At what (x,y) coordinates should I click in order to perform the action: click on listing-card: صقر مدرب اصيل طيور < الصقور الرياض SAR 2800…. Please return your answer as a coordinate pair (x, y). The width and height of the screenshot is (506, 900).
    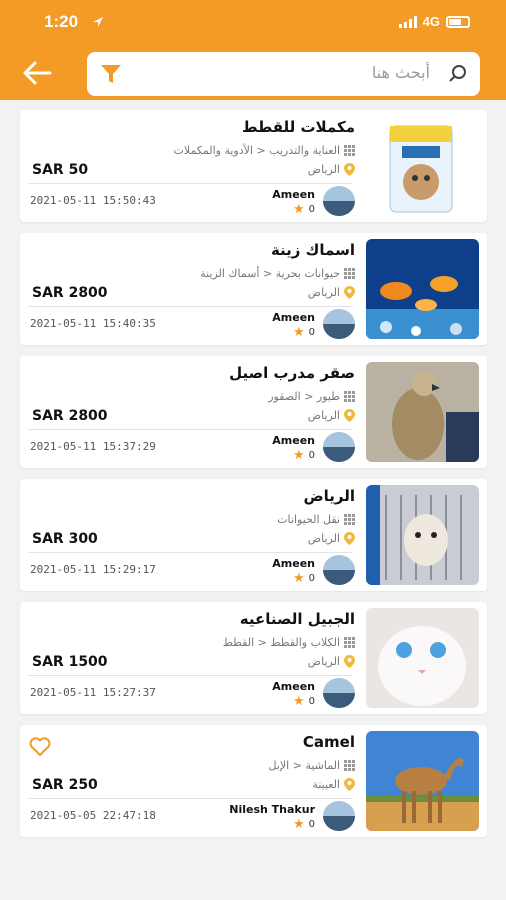
    Looking at the image, I should click on (253, 412).